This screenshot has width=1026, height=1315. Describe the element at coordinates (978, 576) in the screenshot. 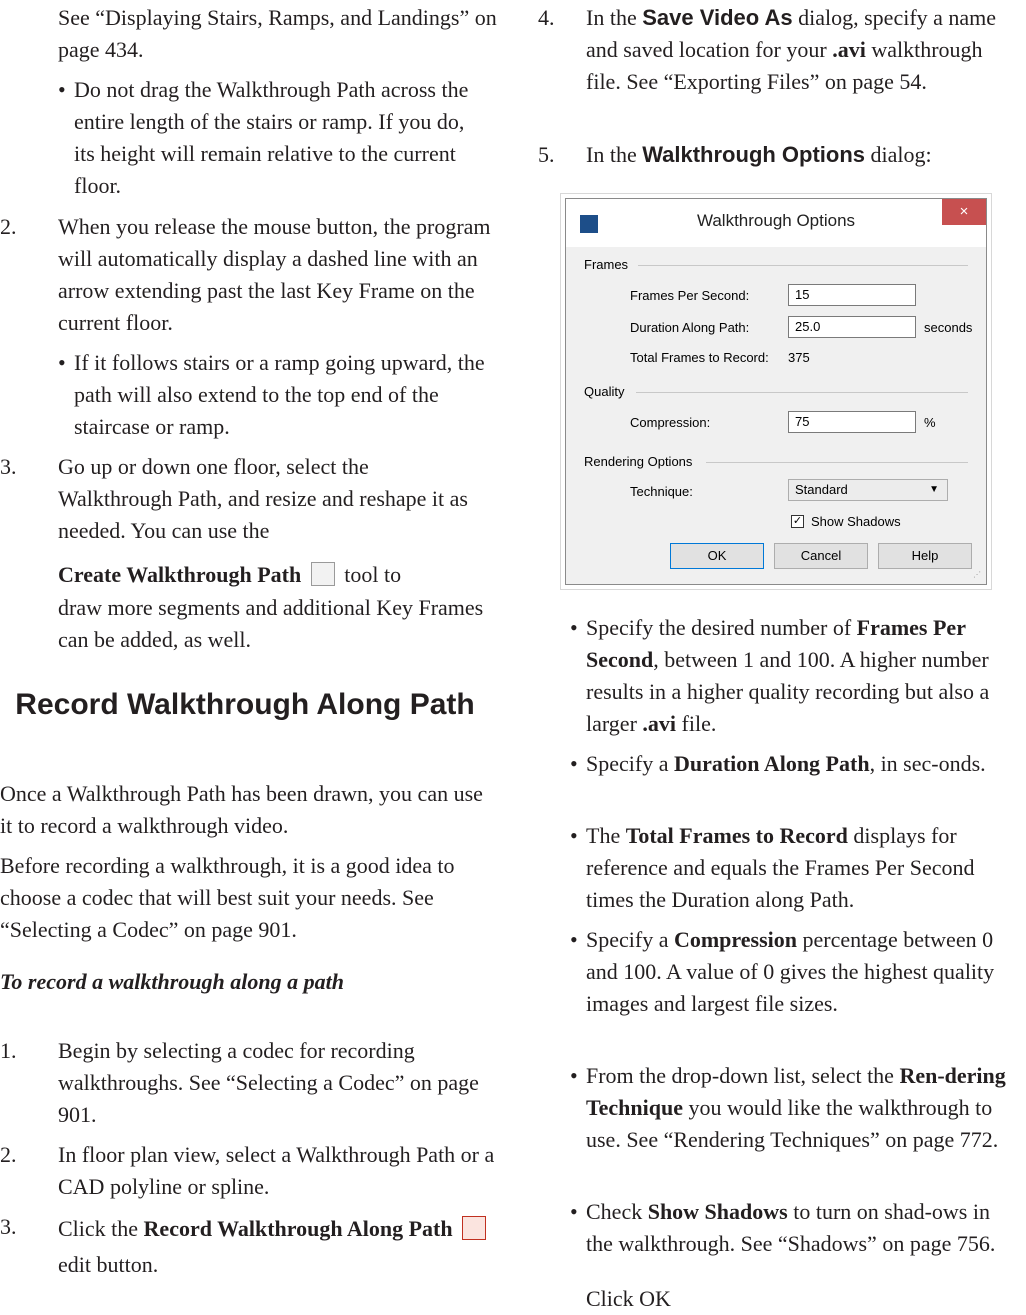

I see `resize-grip-icon: ⋰` at that location.